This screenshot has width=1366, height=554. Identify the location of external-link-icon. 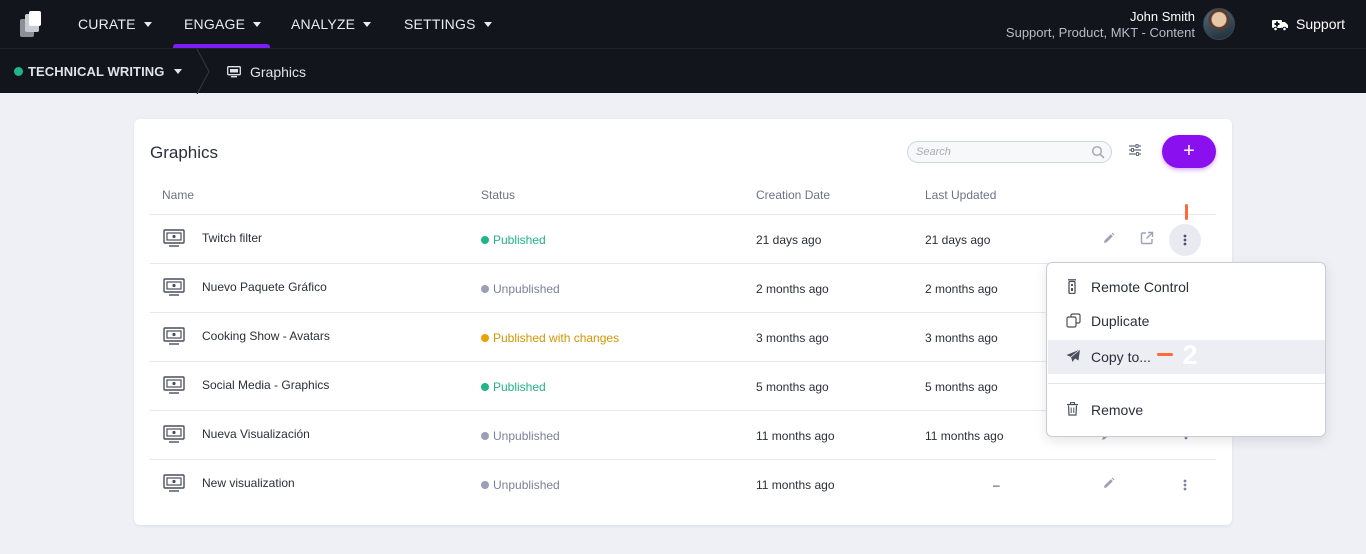
(1147, 238).